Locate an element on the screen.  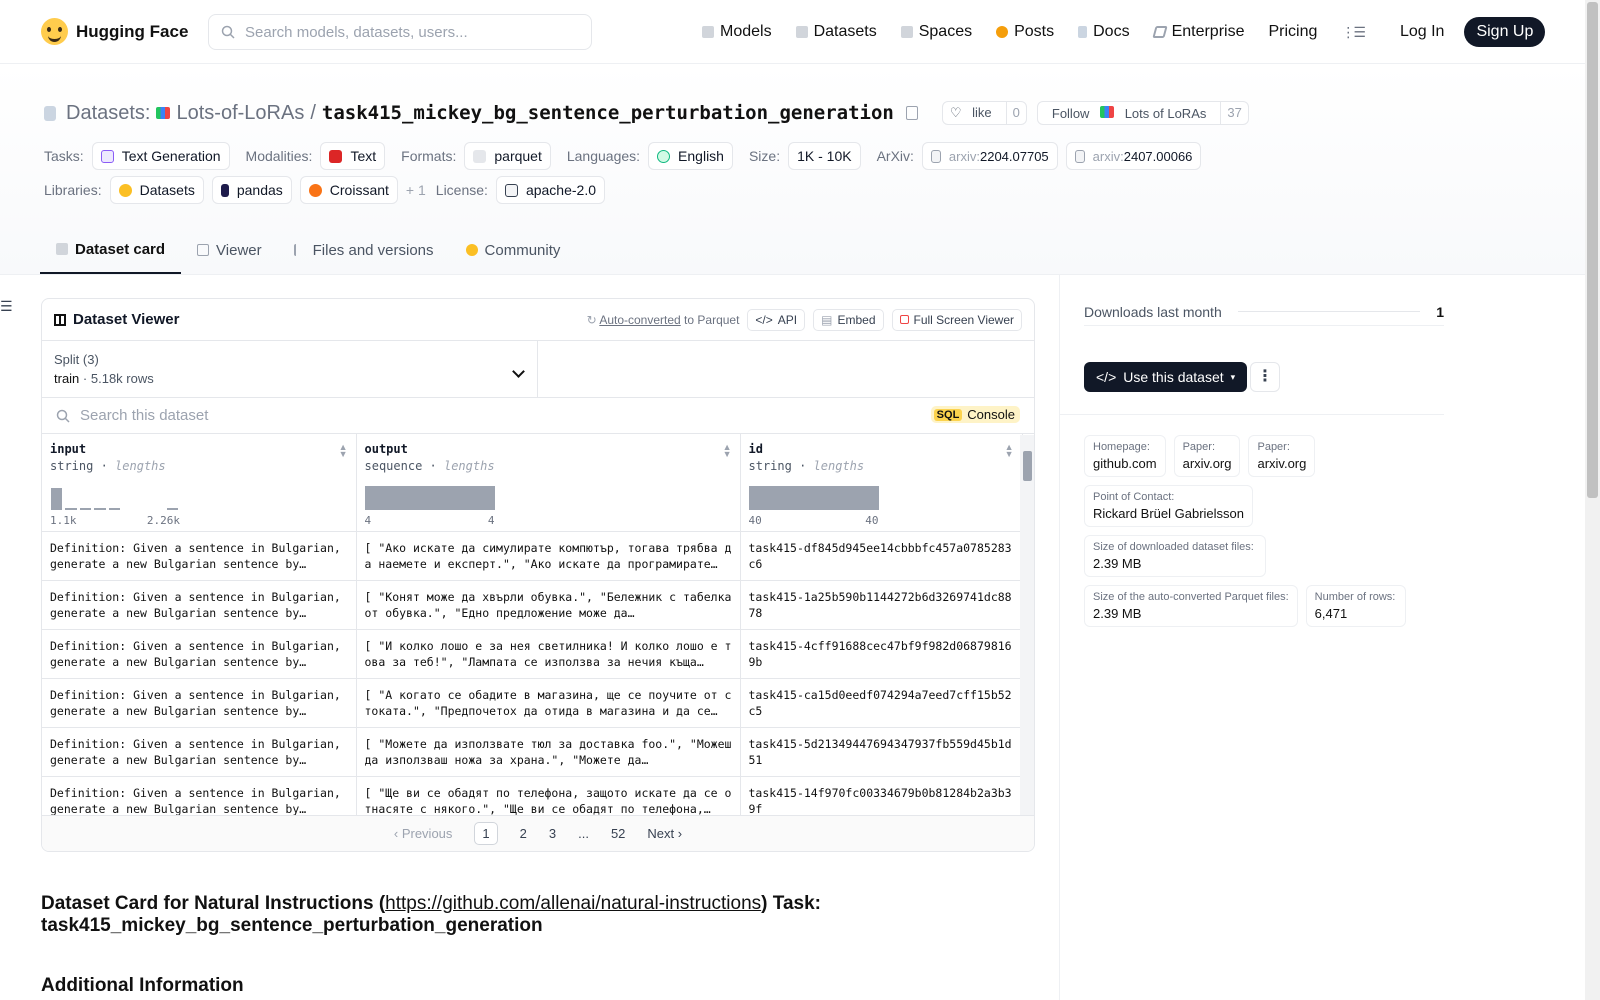
info-value: 2.39 MB is located at coordinates (1117, 613).